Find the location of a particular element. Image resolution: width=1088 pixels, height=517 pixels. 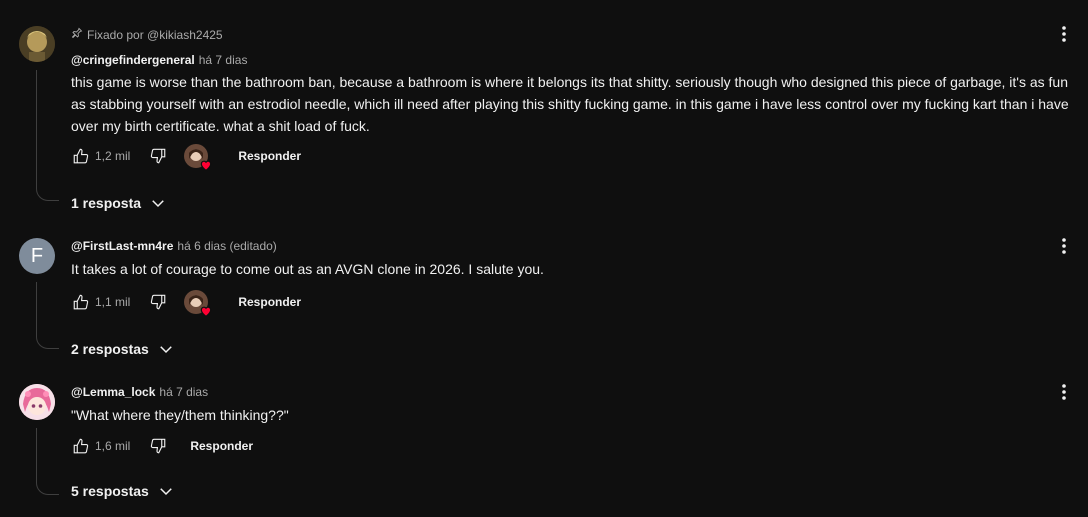

comment-header: @cringefindergeneral há 7 dias is located at coordinates (159, 60).